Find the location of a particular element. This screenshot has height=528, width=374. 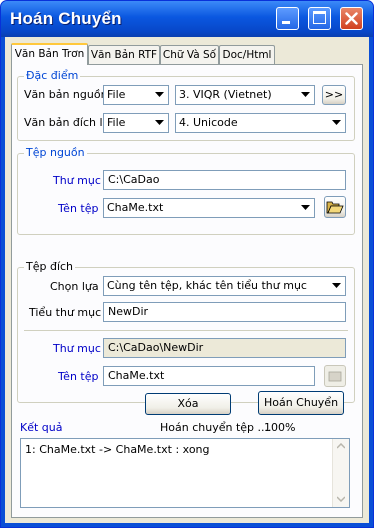

convert-button: Hoán Chuyển is located at coordinates (301, 403).